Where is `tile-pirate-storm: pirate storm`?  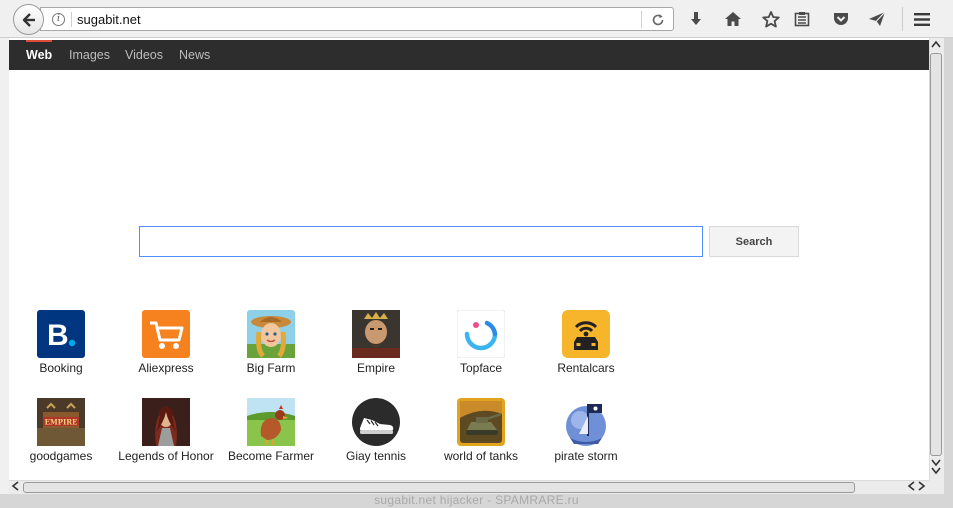
tile-pirate-storm: pirate storm is located at coordinates (586, 433).